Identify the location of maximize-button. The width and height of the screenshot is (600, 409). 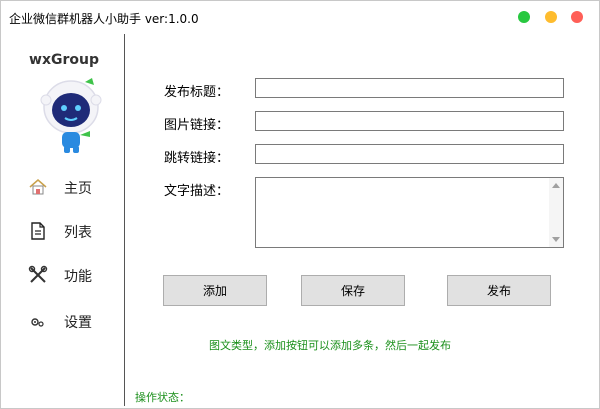
(524, 17).